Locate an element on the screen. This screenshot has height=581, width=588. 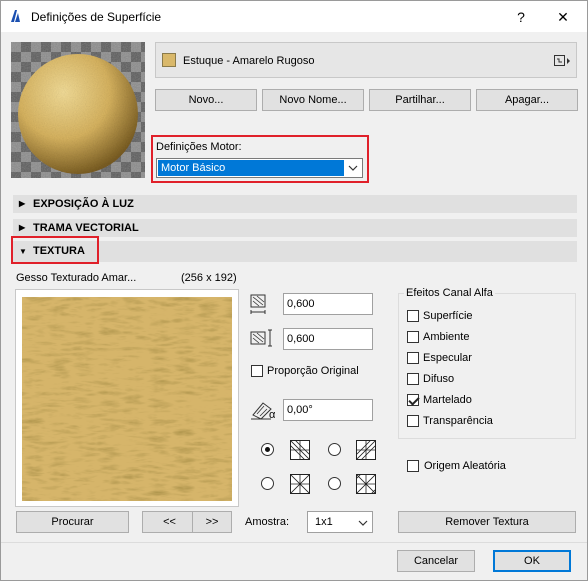
engine-select: Motor Básico is located at coordinates (259, 168).